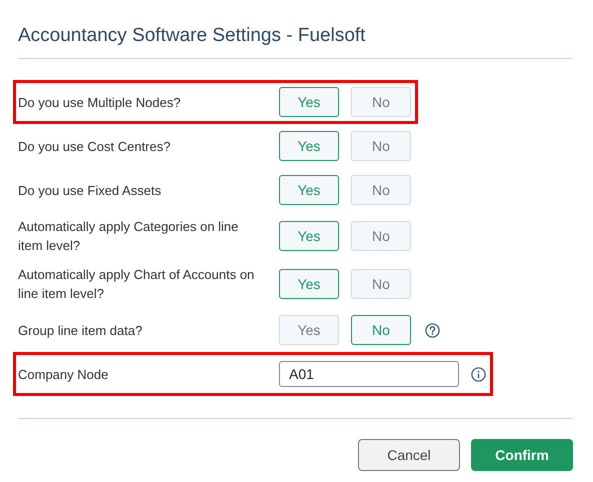 Image resolution: width=593 pixels, height=482 pixels. Describe the element at coordinates (95, 147) in the screenshot. I see `setting-label: Do you use Cost Centres?` at that location.